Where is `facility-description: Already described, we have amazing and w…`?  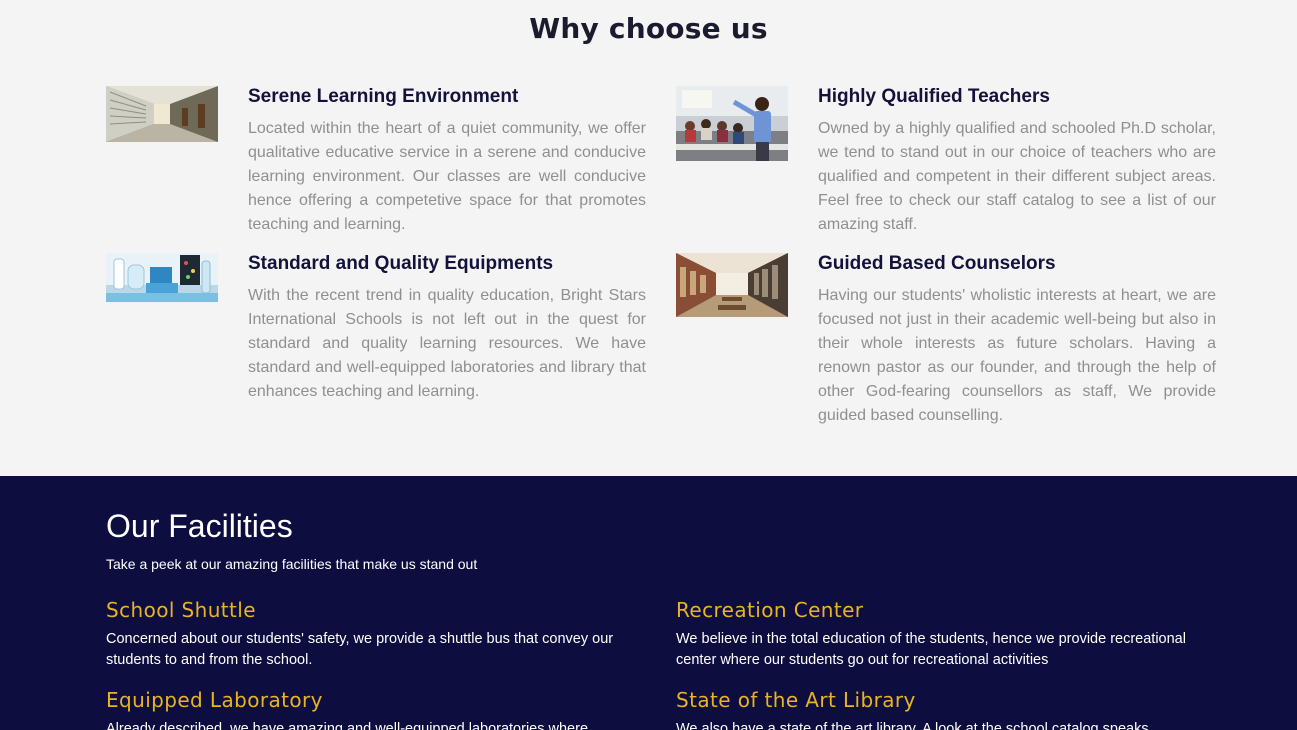 facility-description: Already described, we have amazing and w… is located at coordinates (347, 725).